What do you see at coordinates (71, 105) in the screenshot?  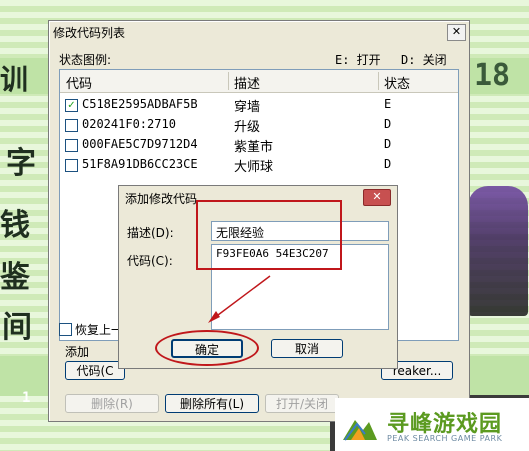 I see `row-checkbox: ✓` at bounding box center [71, 105].